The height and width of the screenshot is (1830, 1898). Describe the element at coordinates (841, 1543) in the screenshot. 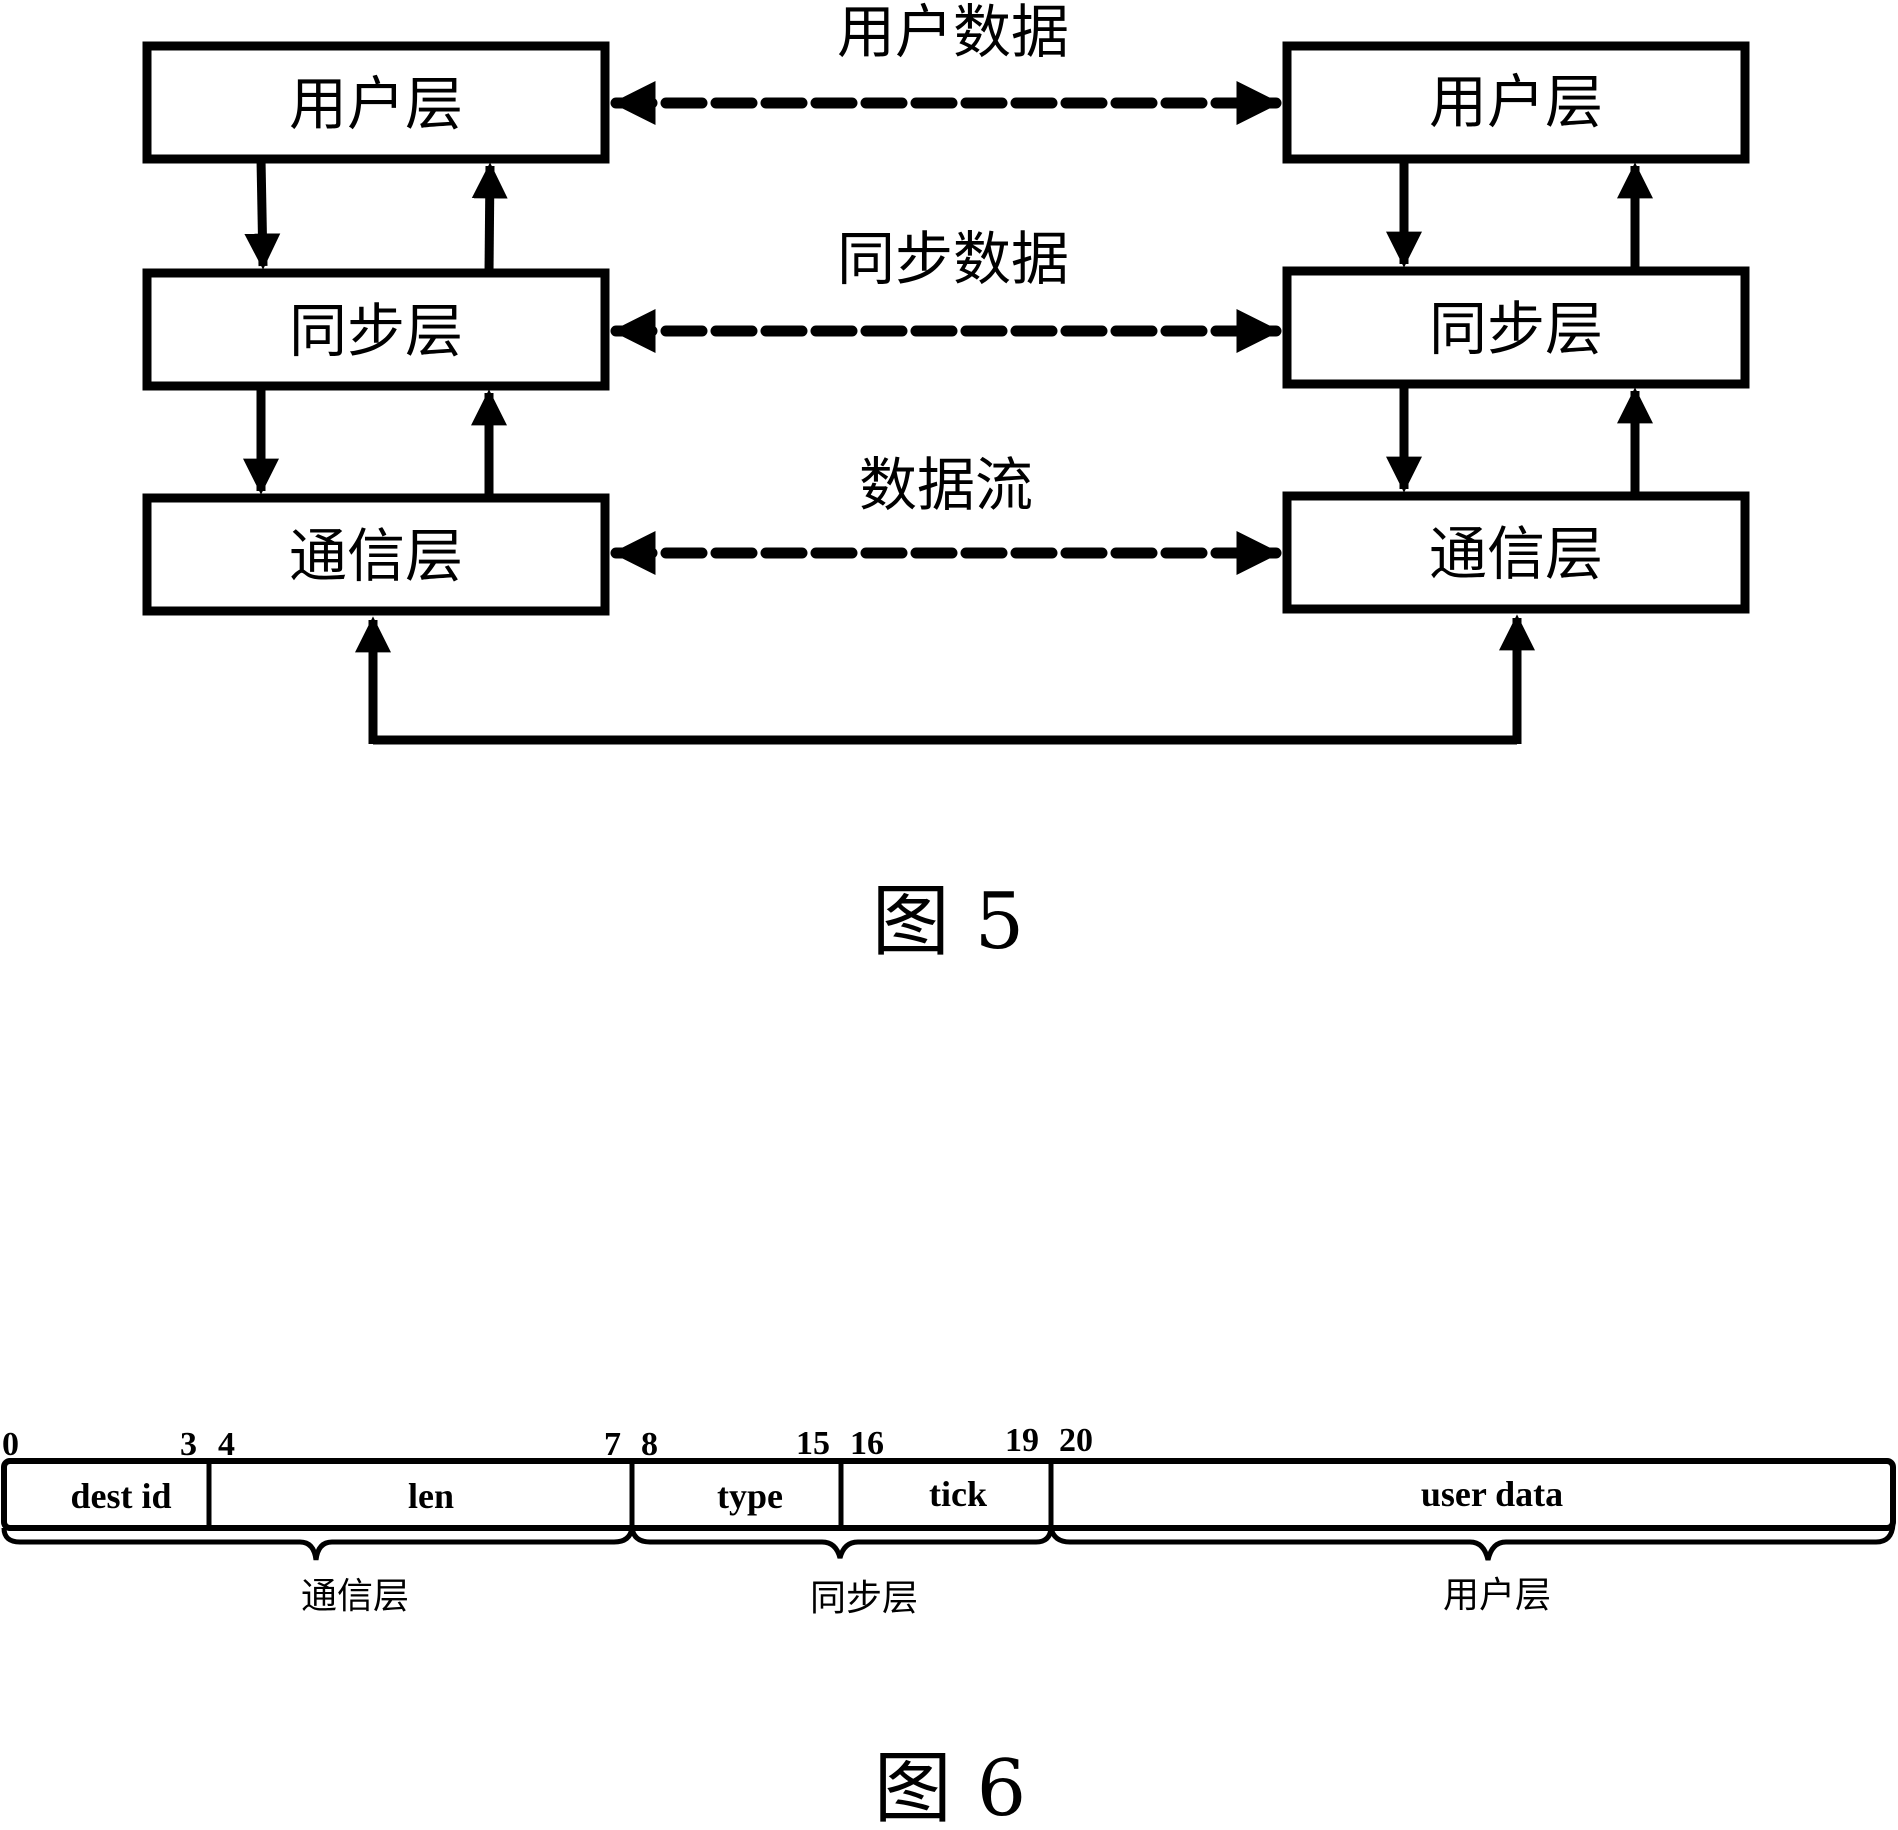

I see `brace-sync-layer` at that location.